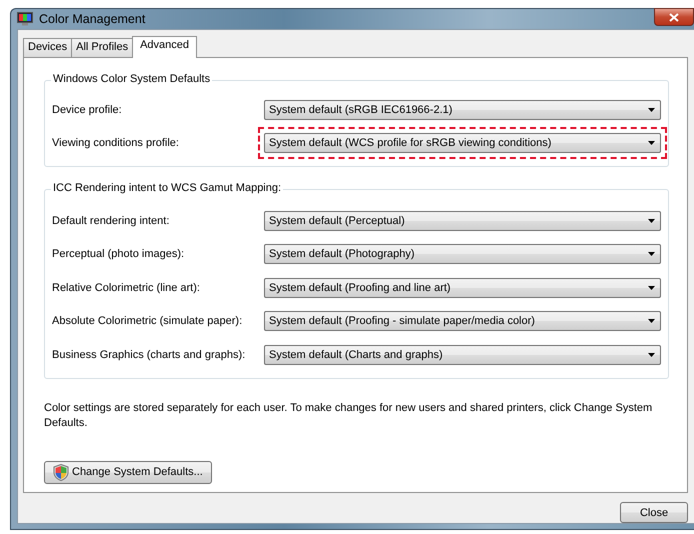 This screenshot has width=694, height=534. I want to click on field-label: Viewing conditions profile:, so click(115, 143).